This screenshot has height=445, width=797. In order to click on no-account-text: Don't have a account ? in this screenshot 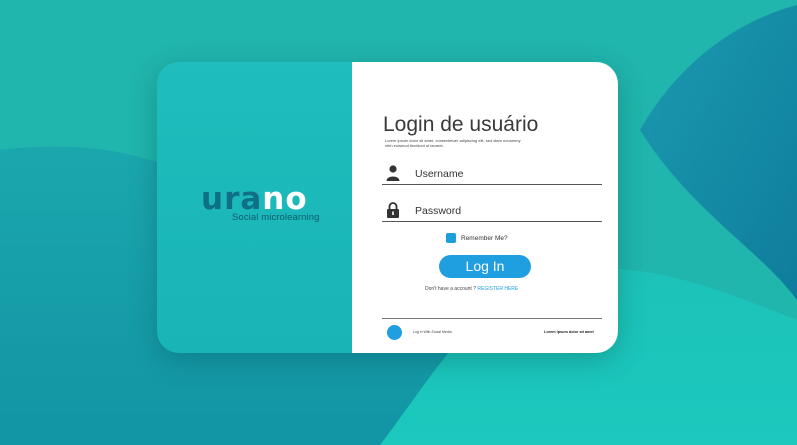, I will do `click(450, 289)`.